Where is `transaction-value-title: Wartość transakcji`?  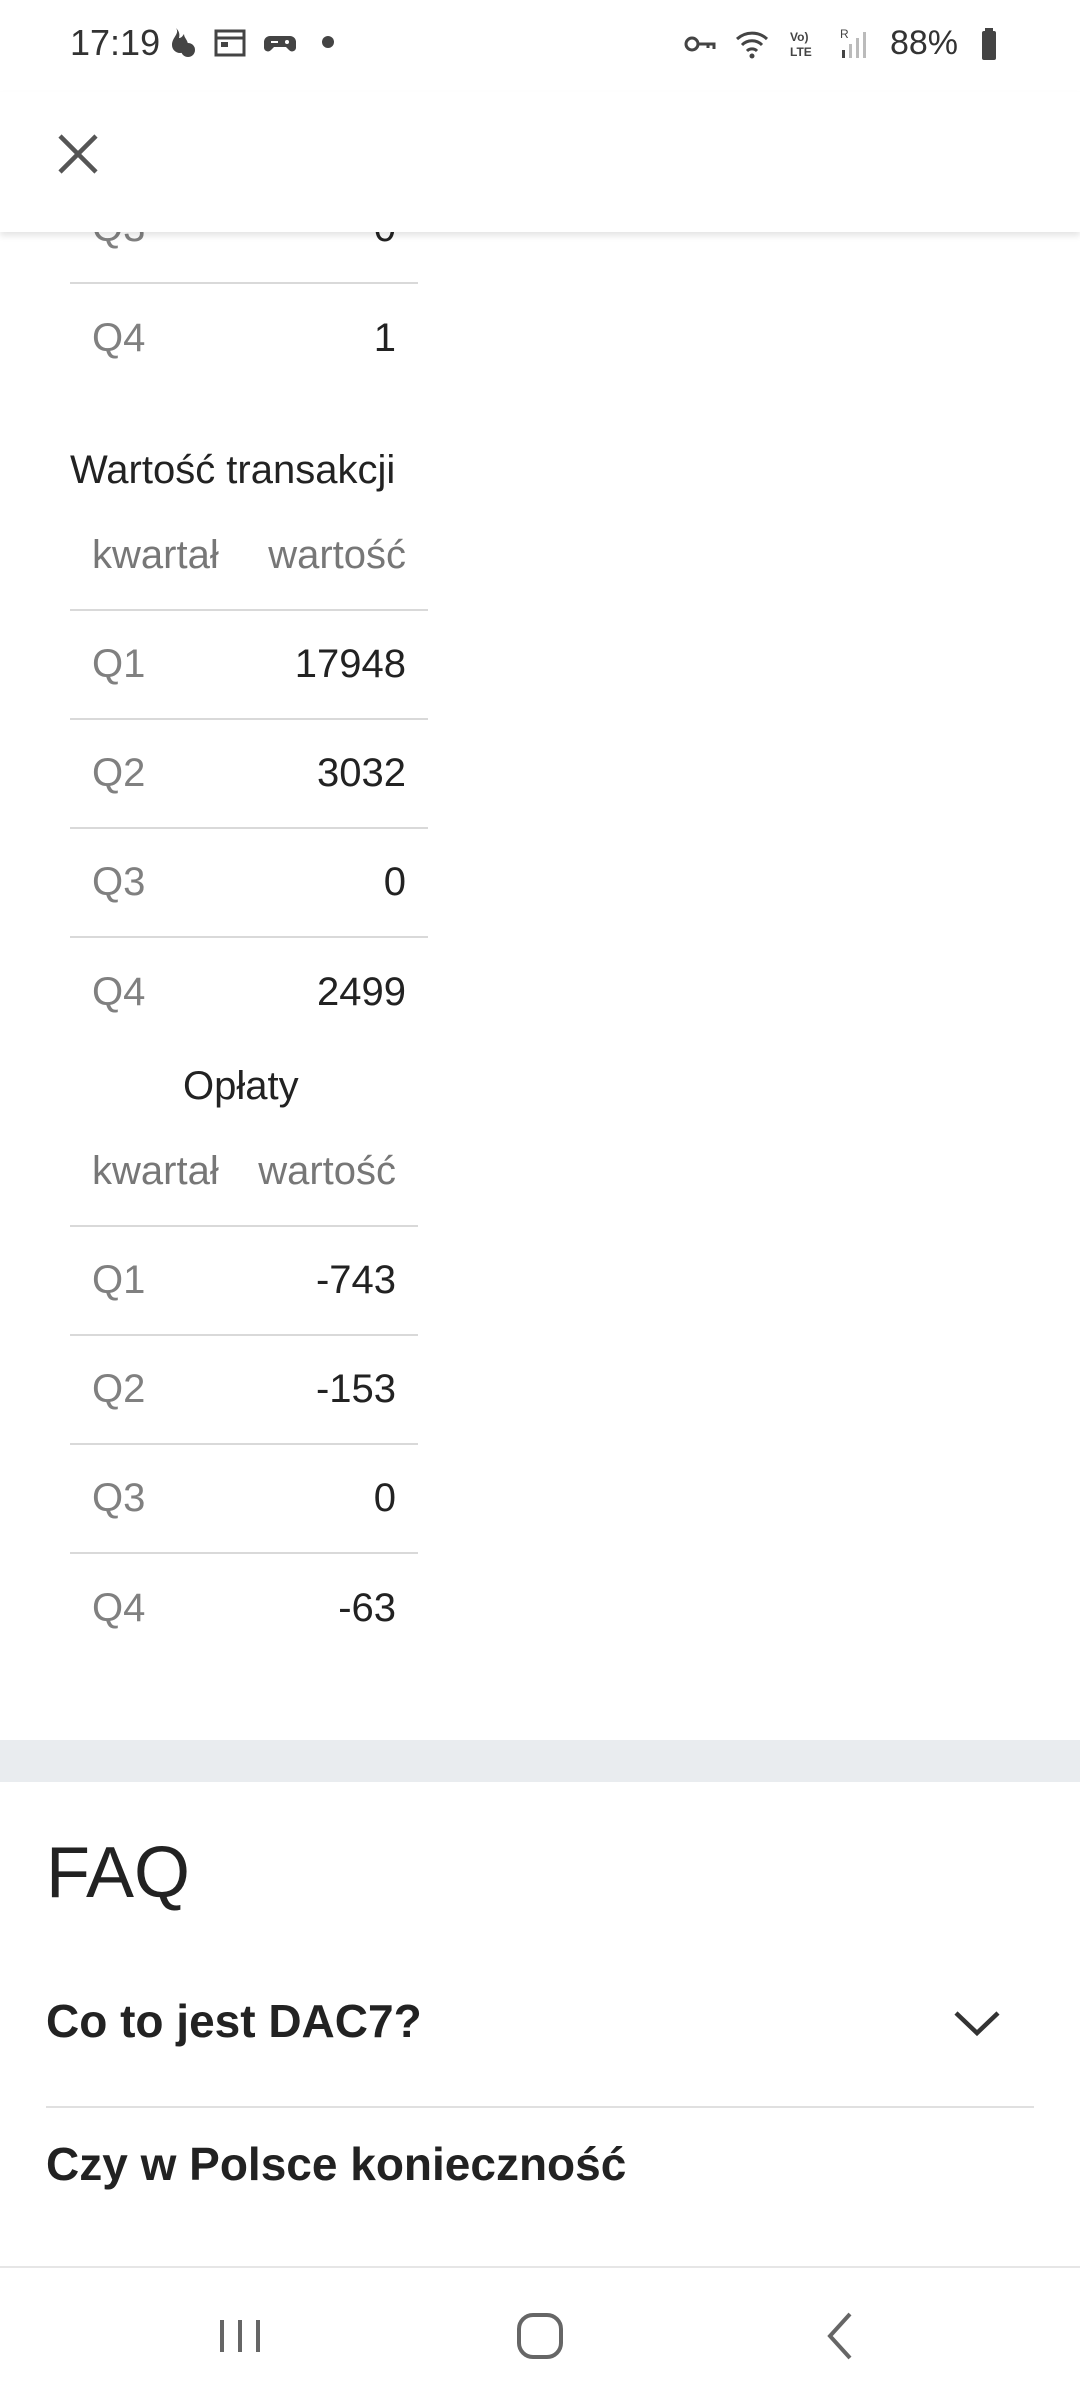 transaction-value-title: Wartość transakcji is located at coordinates (233, 470).